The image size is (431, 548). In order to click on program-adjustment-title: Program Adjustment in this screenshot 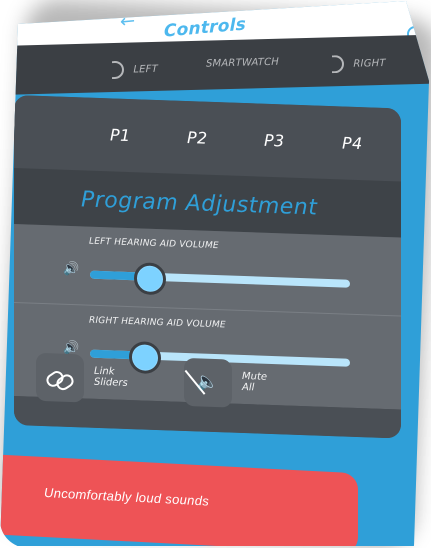, I will do `click(199, 204)`.